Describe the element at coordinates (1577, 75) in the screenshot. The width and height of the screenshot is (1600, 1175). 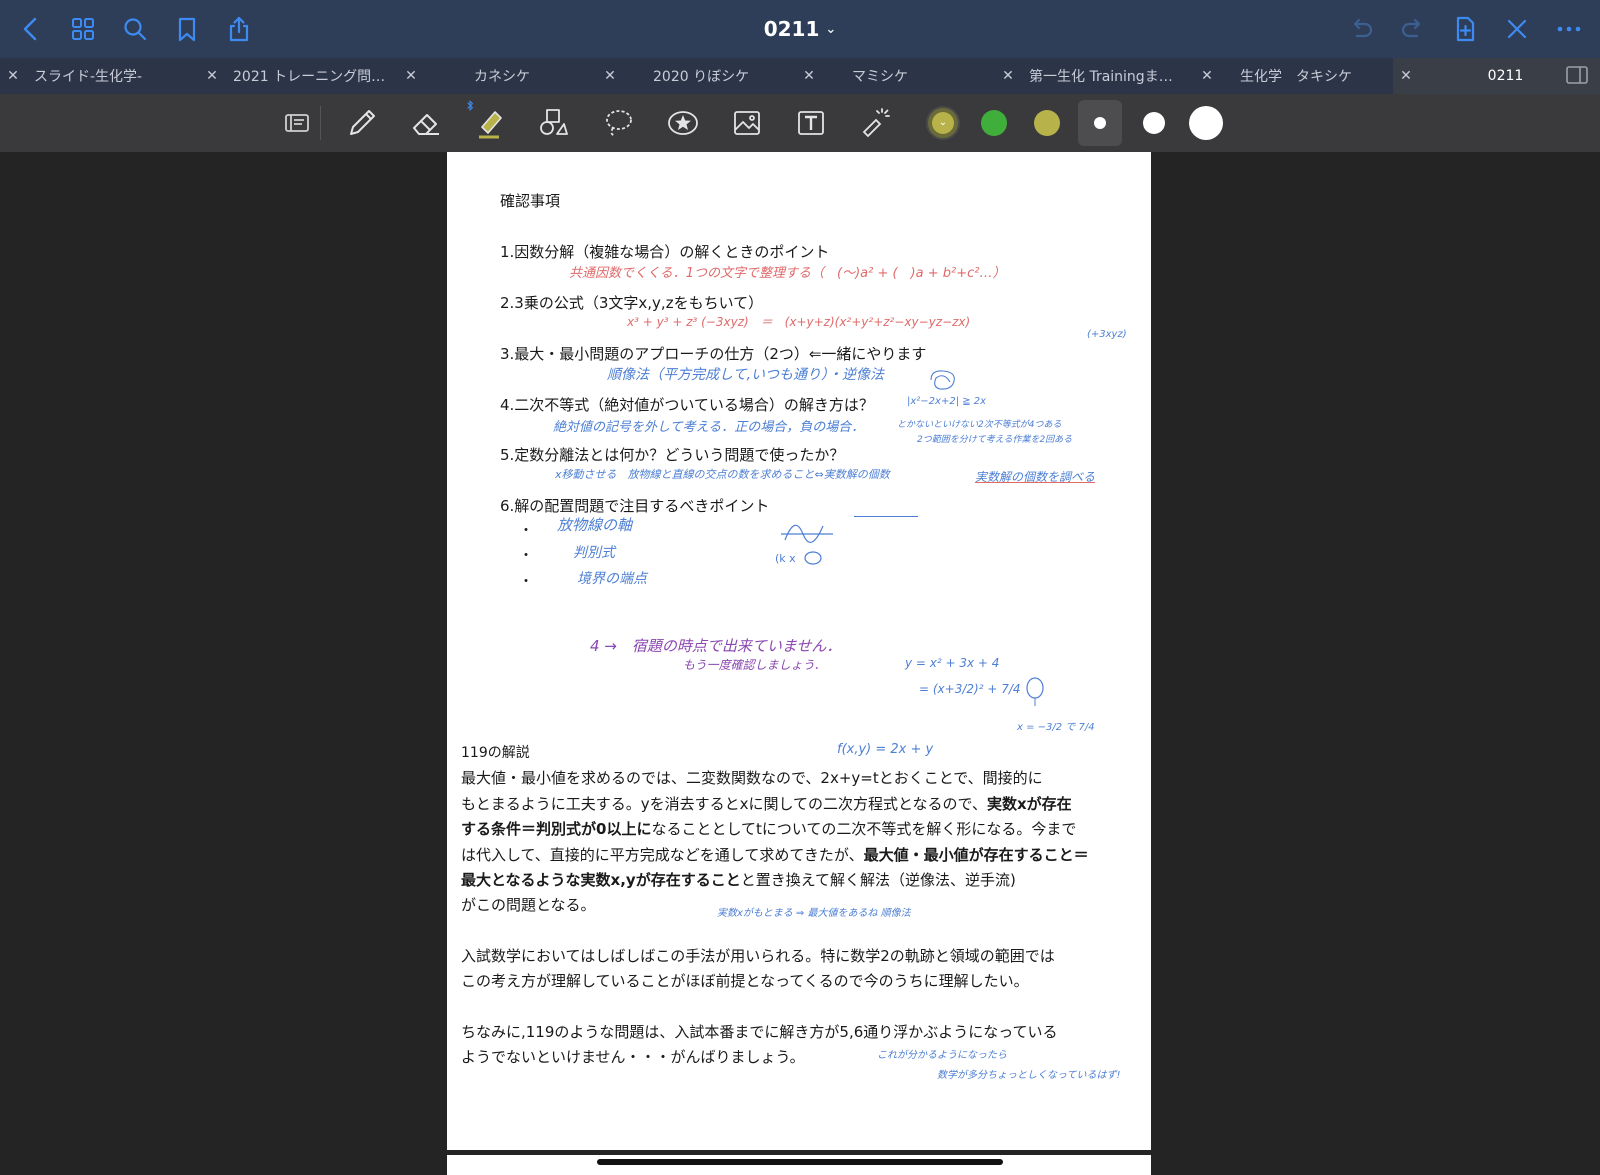
I see `sidebar-toggle-icon` at that location.